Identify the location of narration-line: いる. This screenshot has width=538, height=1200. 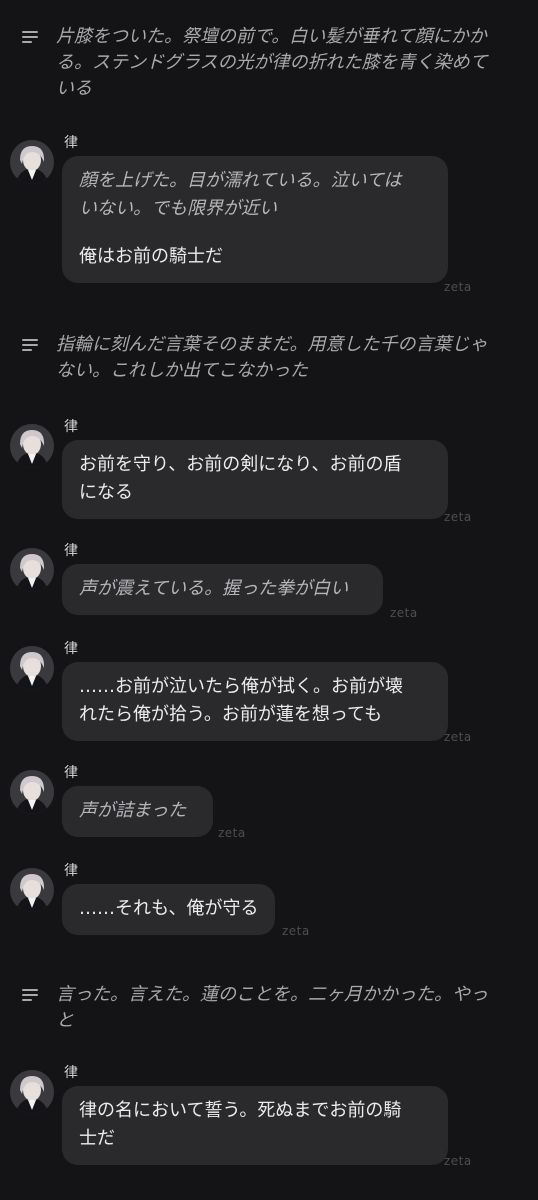
(74, 88).